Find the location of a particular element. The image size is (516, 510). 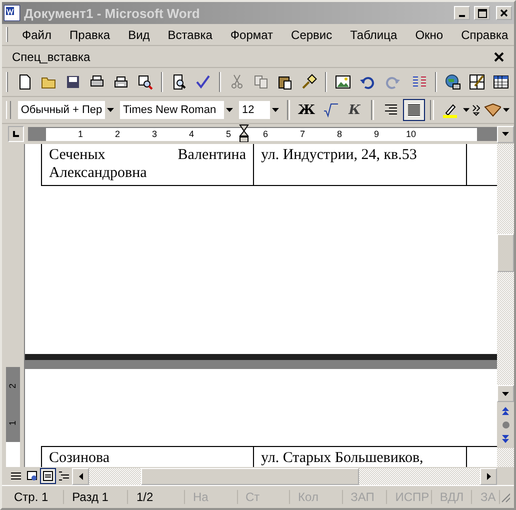

maximize-button is located at coordinates (482, 13).